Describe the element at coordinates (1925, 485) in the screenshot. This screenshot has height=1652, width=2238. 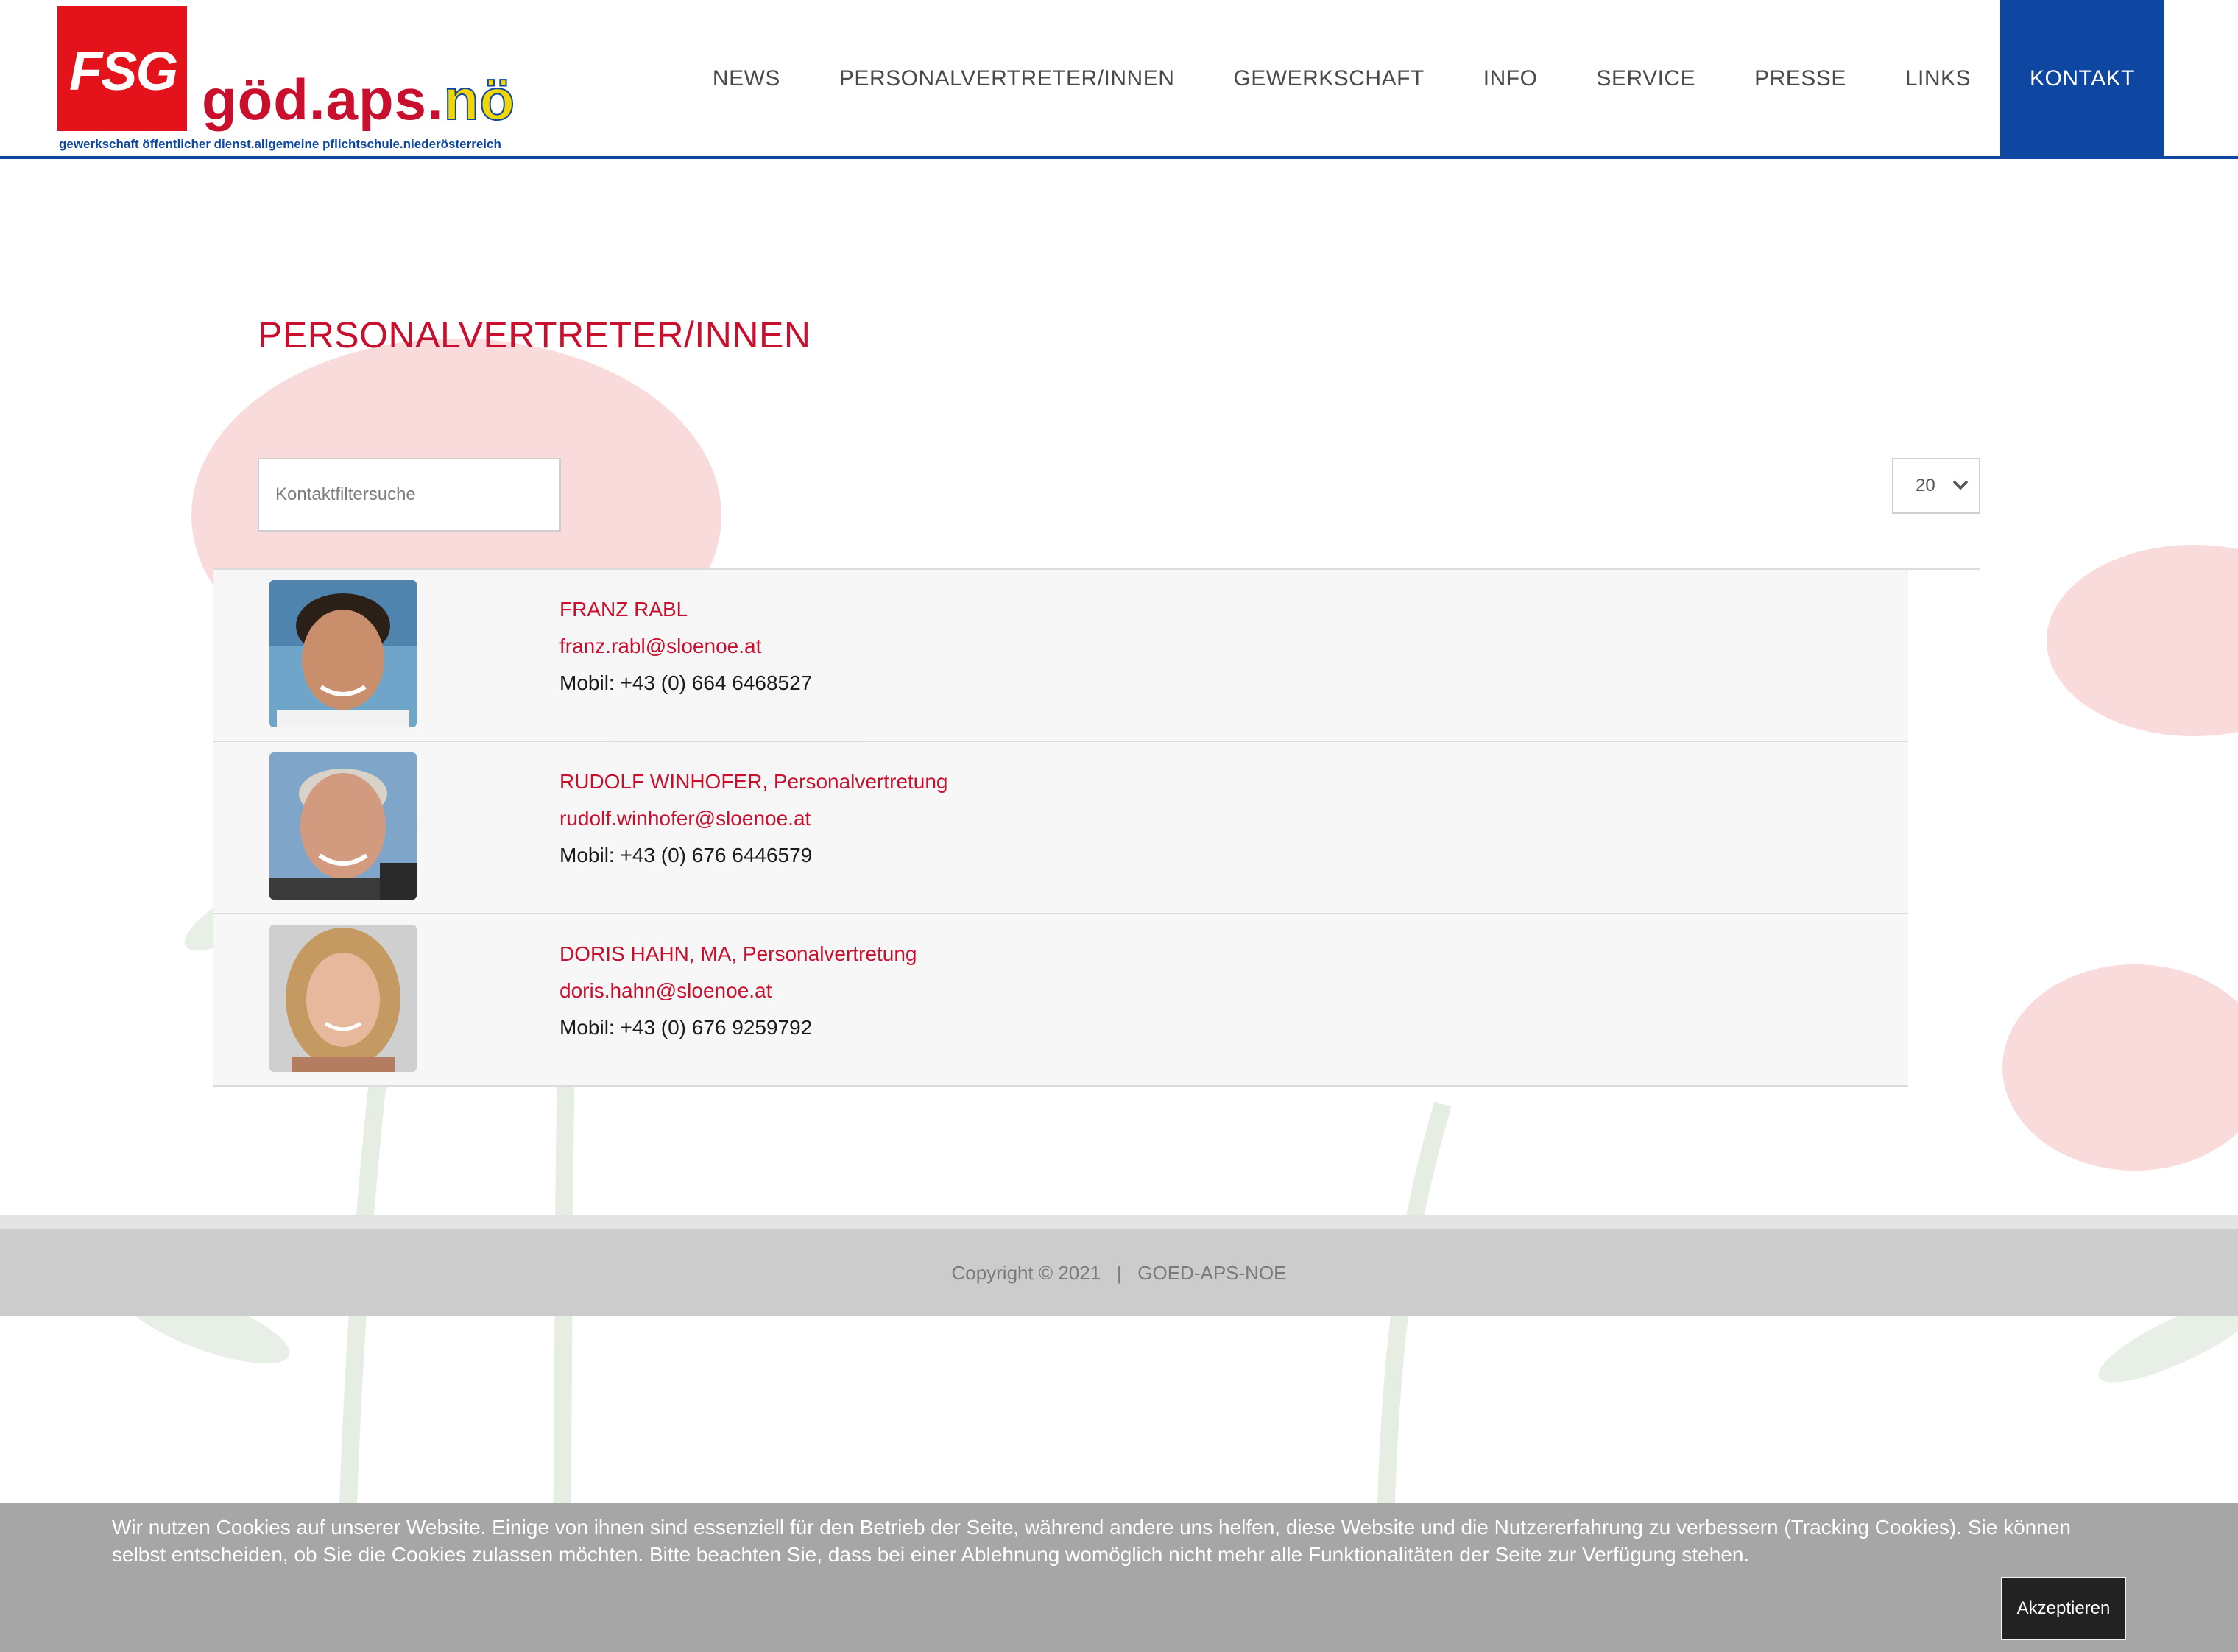
I see `per-page-value: 20` at that location.